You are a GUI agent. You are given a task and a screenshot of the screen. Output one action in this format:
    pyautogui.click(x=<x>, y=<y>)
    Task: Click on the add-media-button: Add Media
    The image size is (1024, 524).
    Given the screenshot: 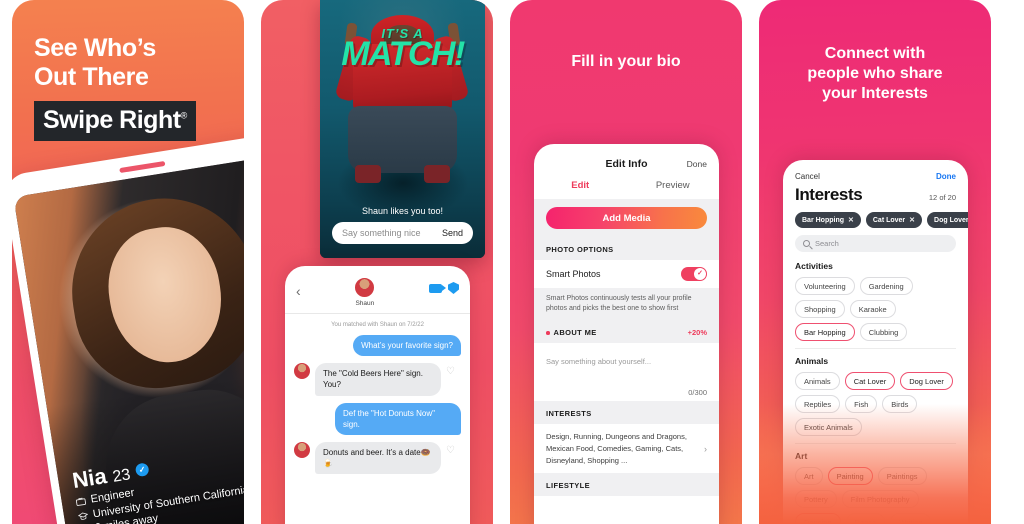 What is the action you would take?
    pyautogui.click(x=626, y=218)
    